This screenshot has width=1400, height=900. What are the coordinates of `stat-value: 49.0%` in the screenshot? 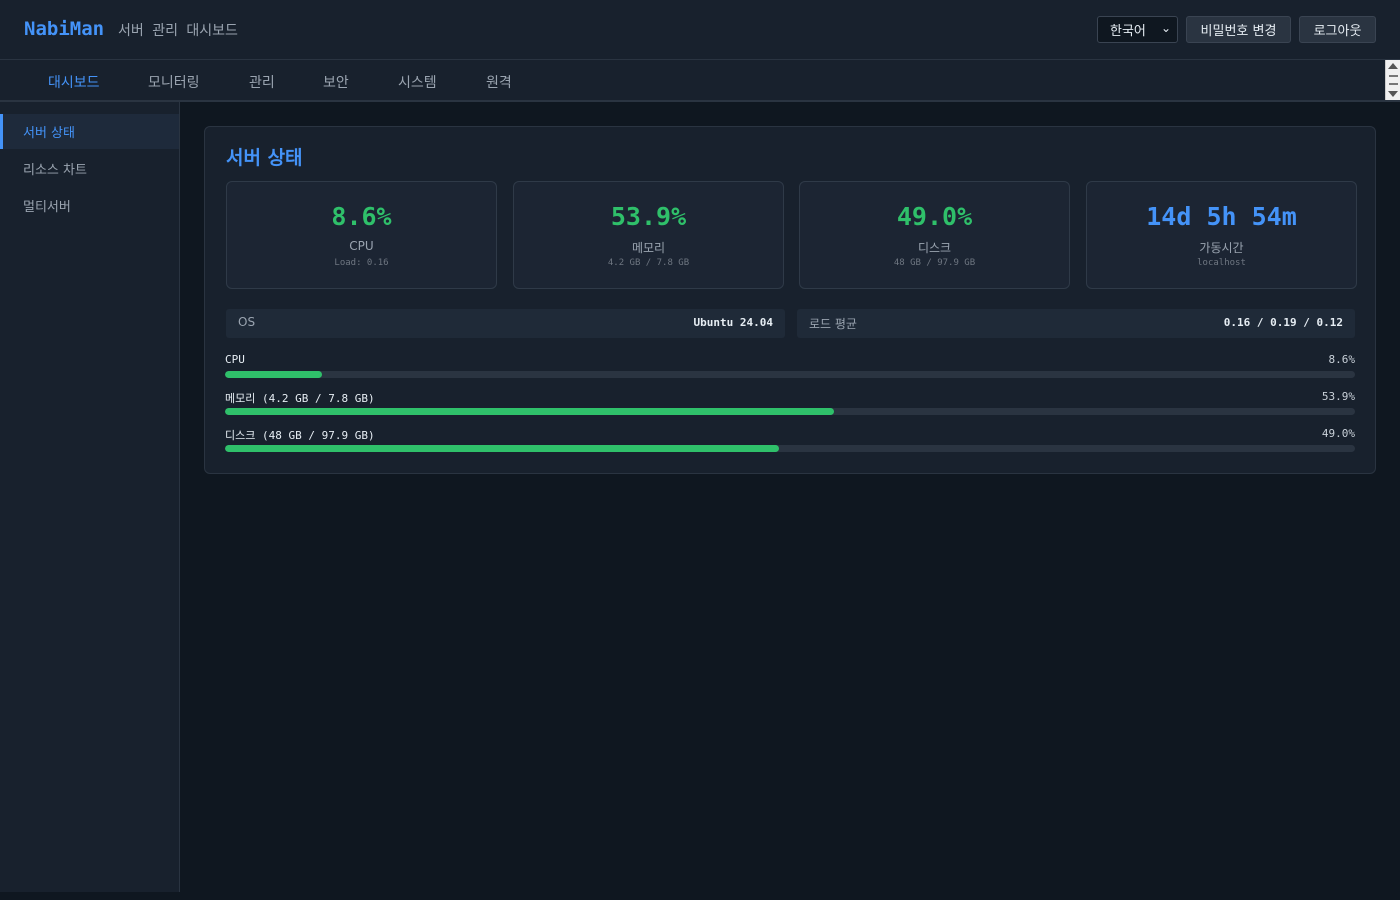 It's located at (934, 216).